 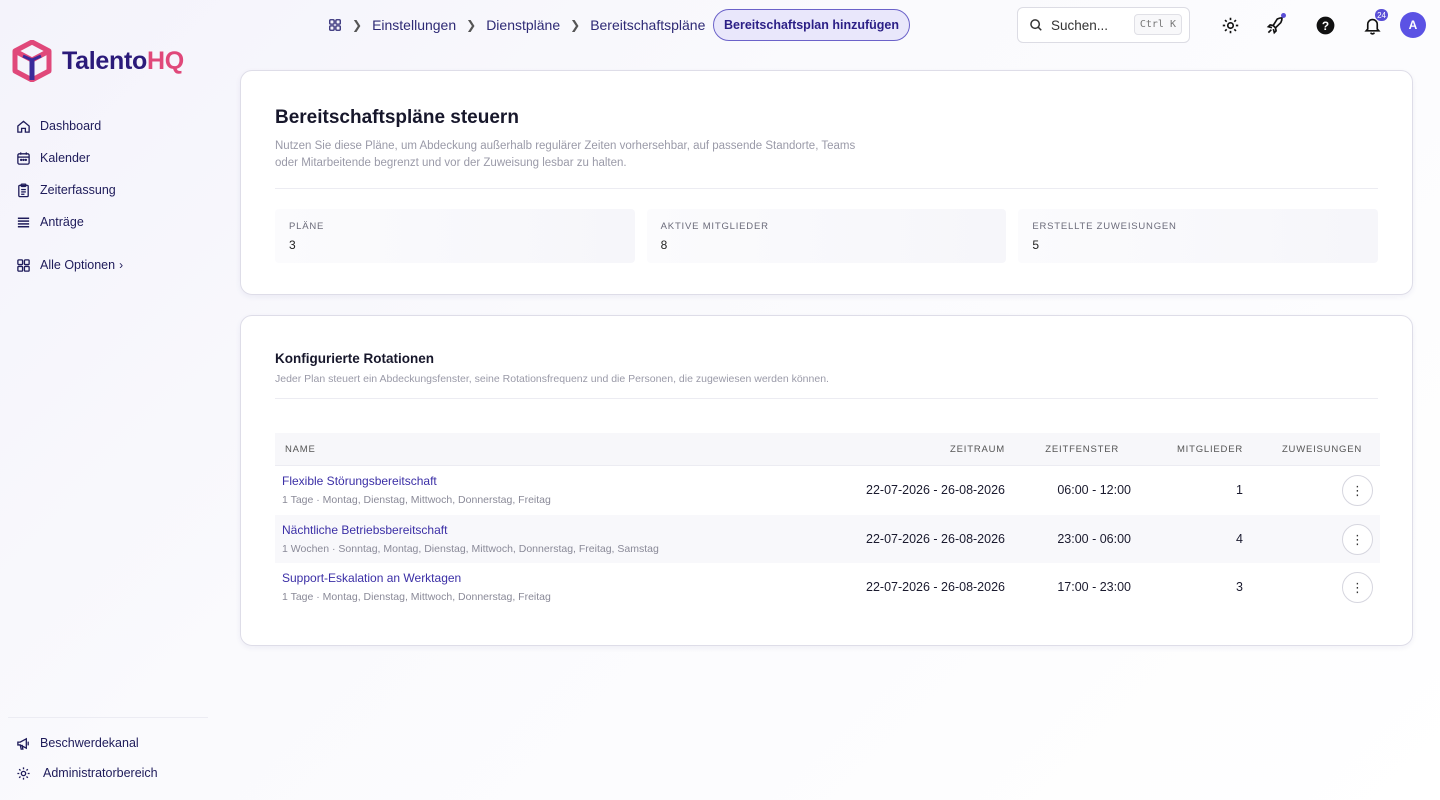 I want to click on sidebar-item-label: Kalender, so click(x=65, y=158).